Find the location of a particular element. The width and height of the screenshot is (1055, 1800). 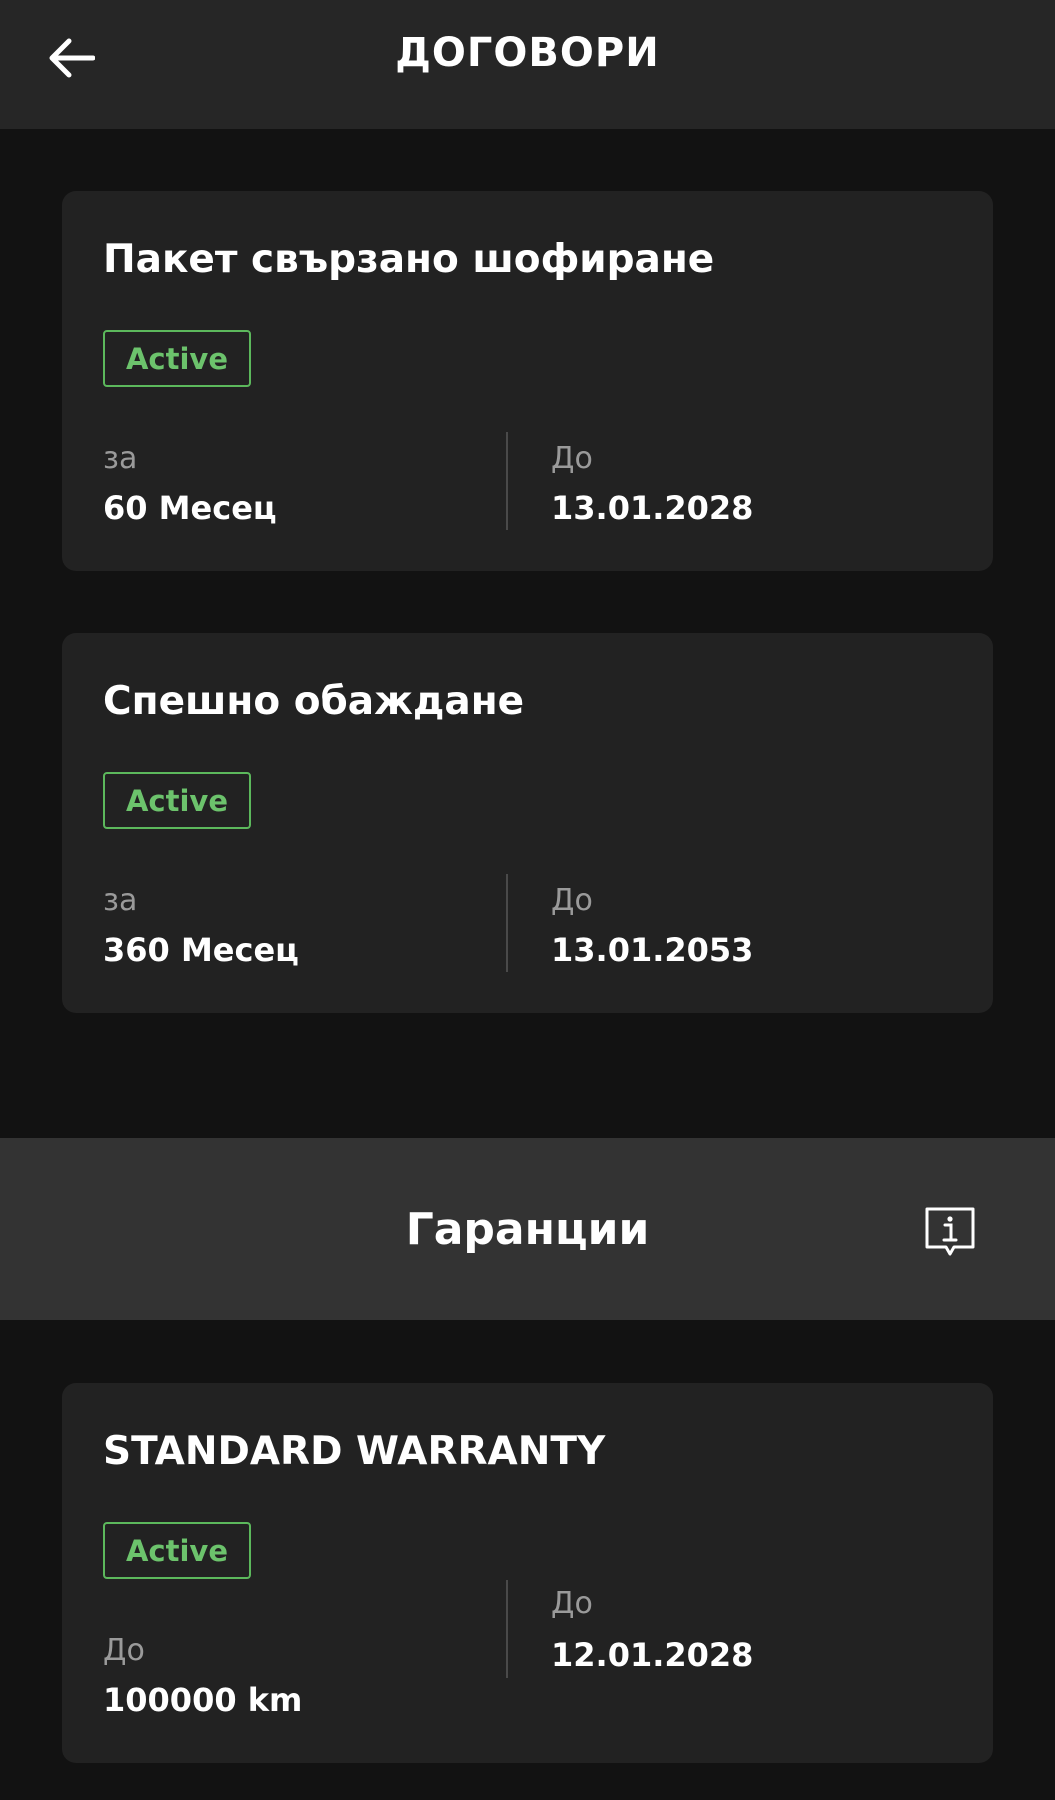

info-message-icon is located at coordinates (950, 1231).